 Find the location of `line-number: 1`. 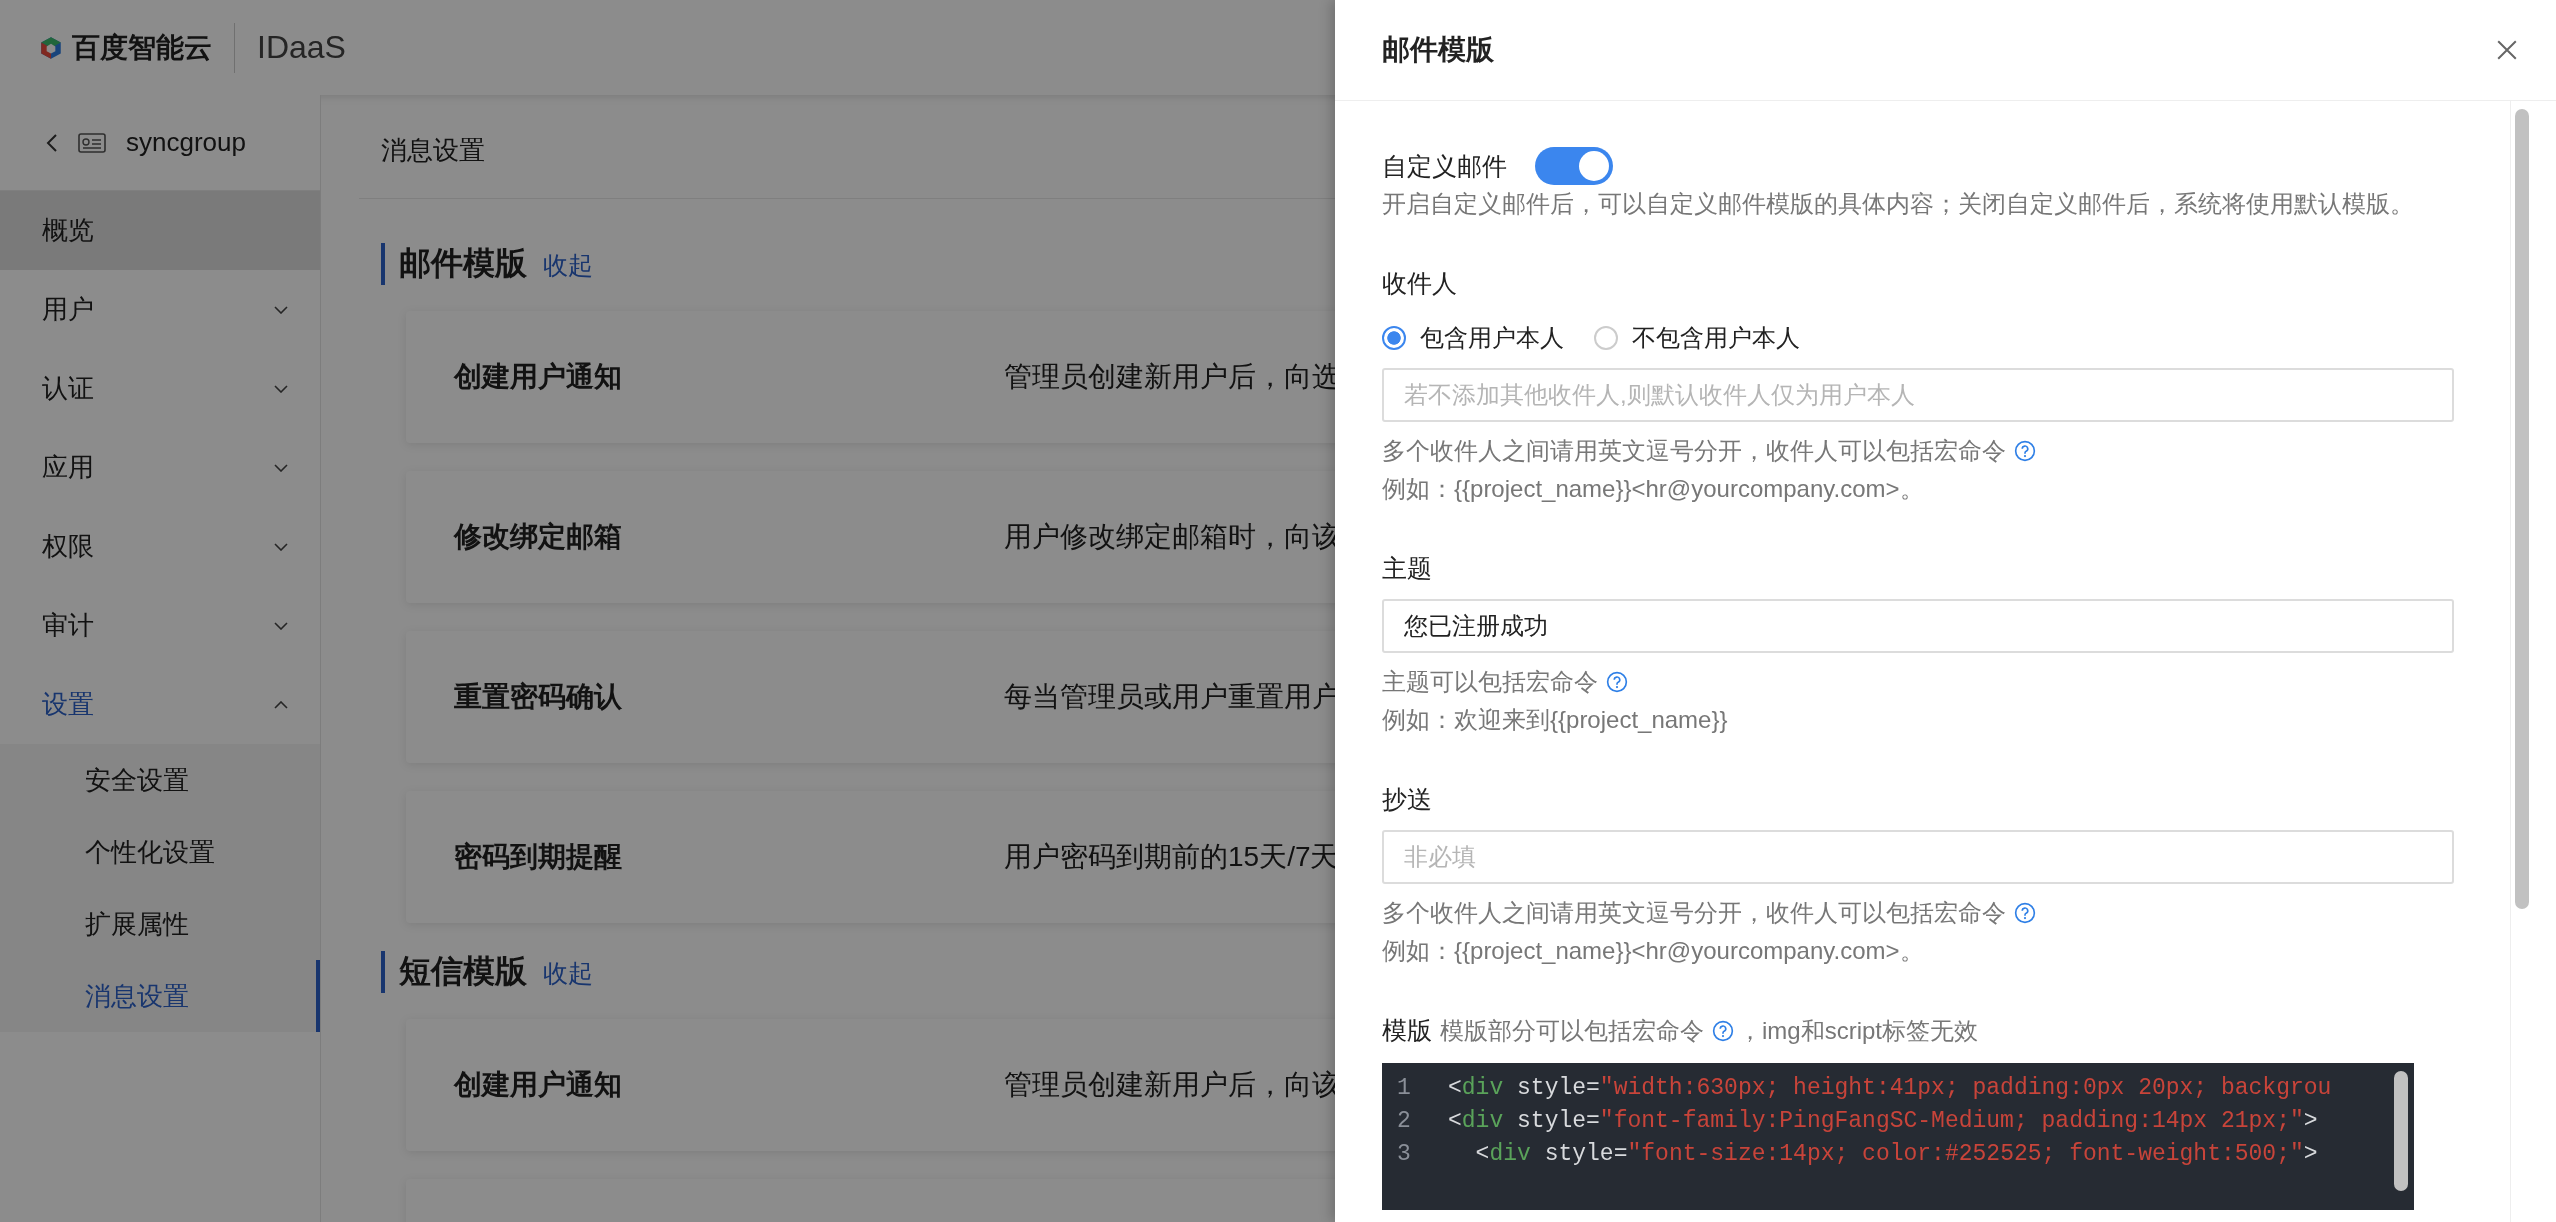

line-number: 1 is located at coordinates (1404, 1087).